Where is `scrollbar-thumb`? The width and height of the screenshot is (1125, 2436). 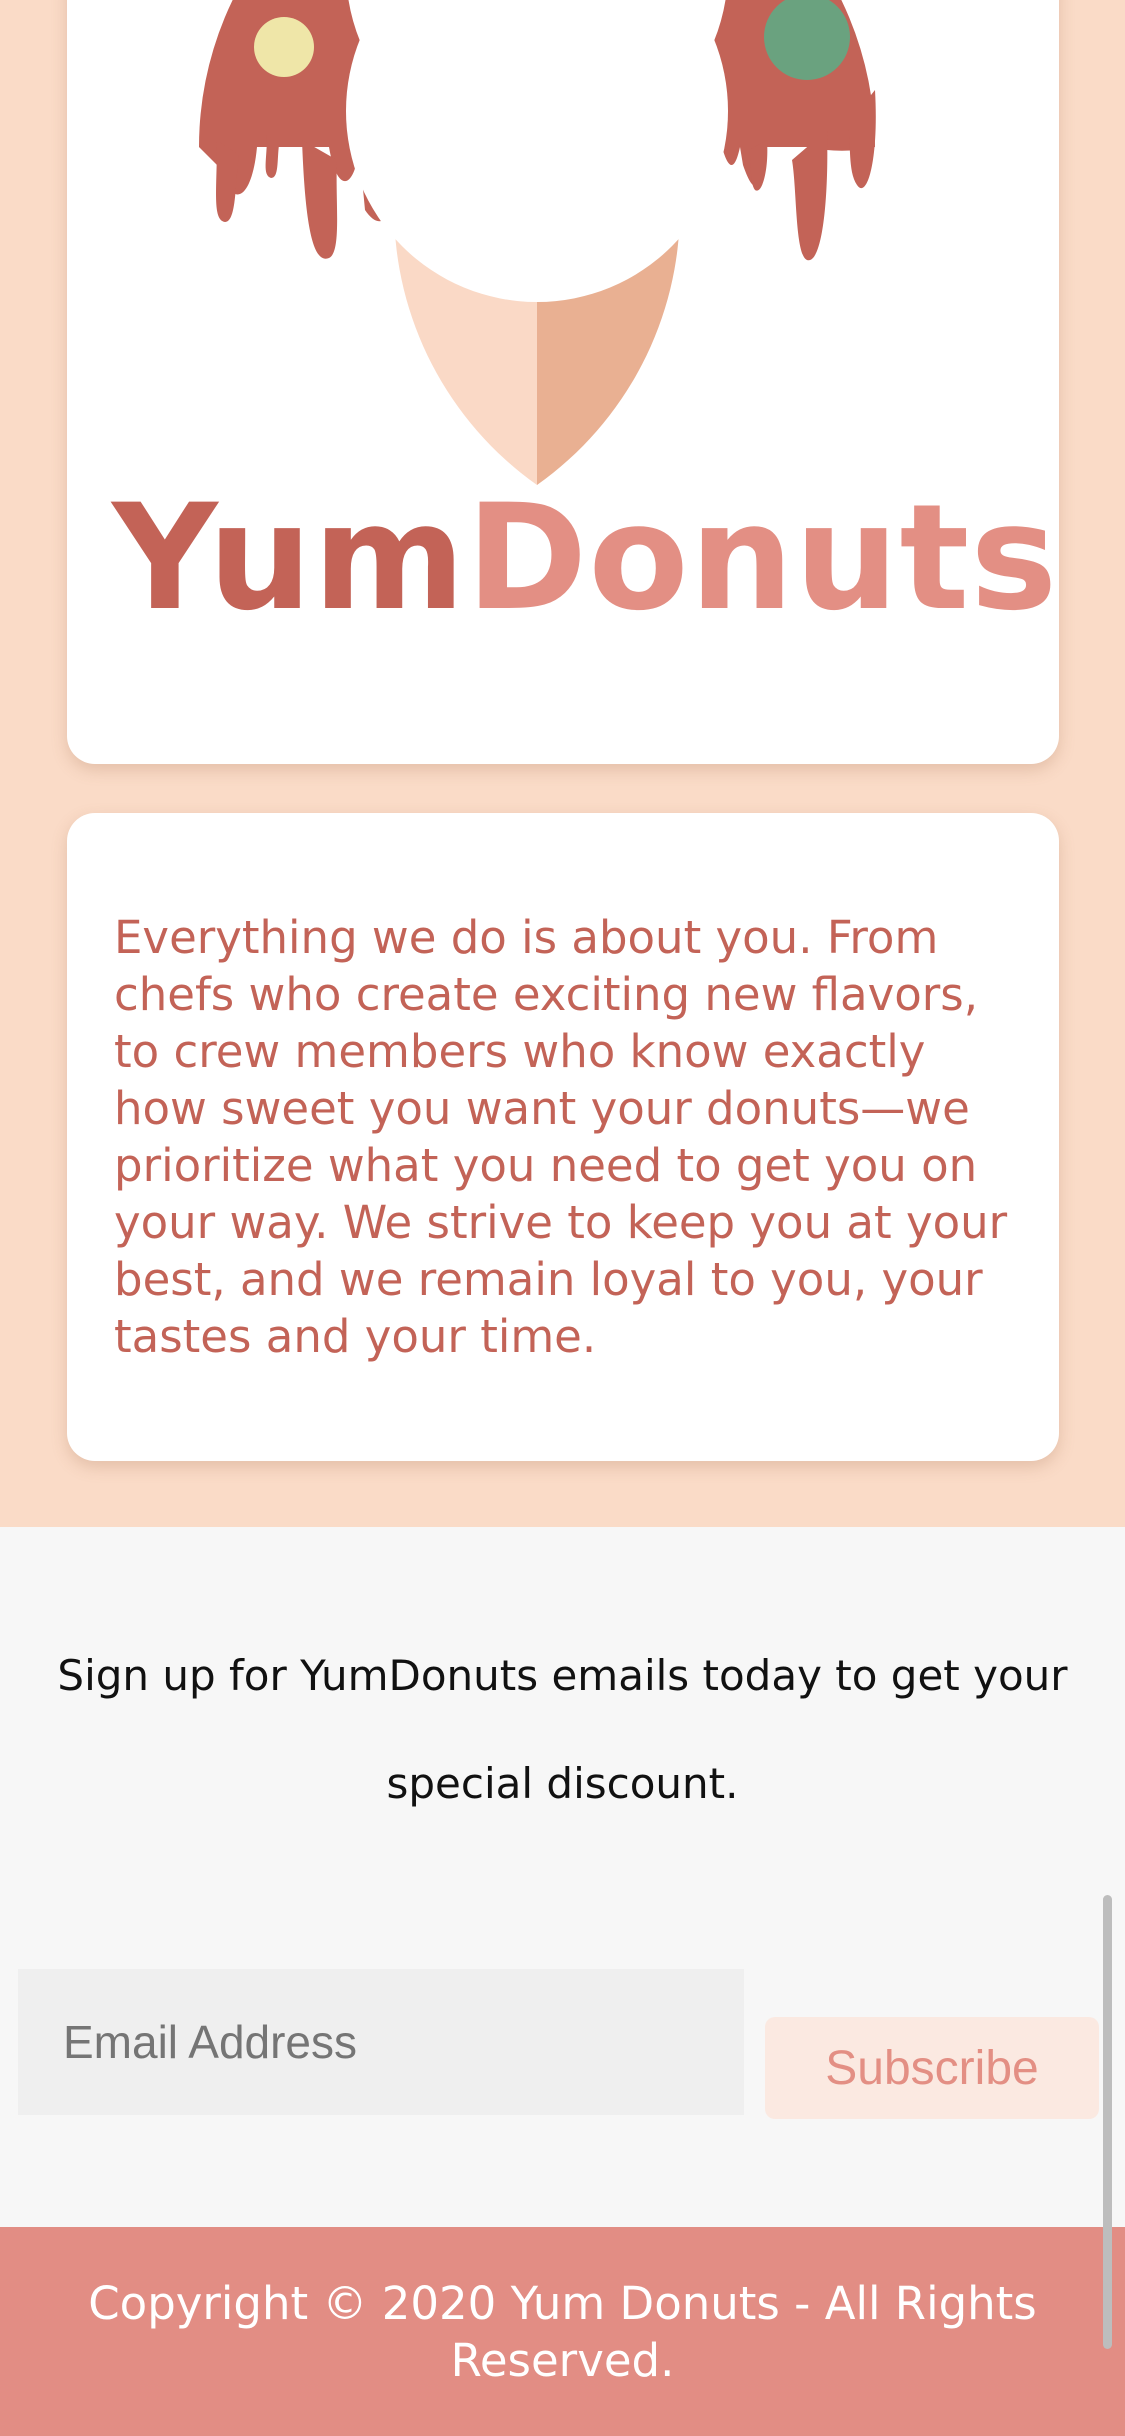
scrollbar-thumb is located at coordinates (1107, 2122).